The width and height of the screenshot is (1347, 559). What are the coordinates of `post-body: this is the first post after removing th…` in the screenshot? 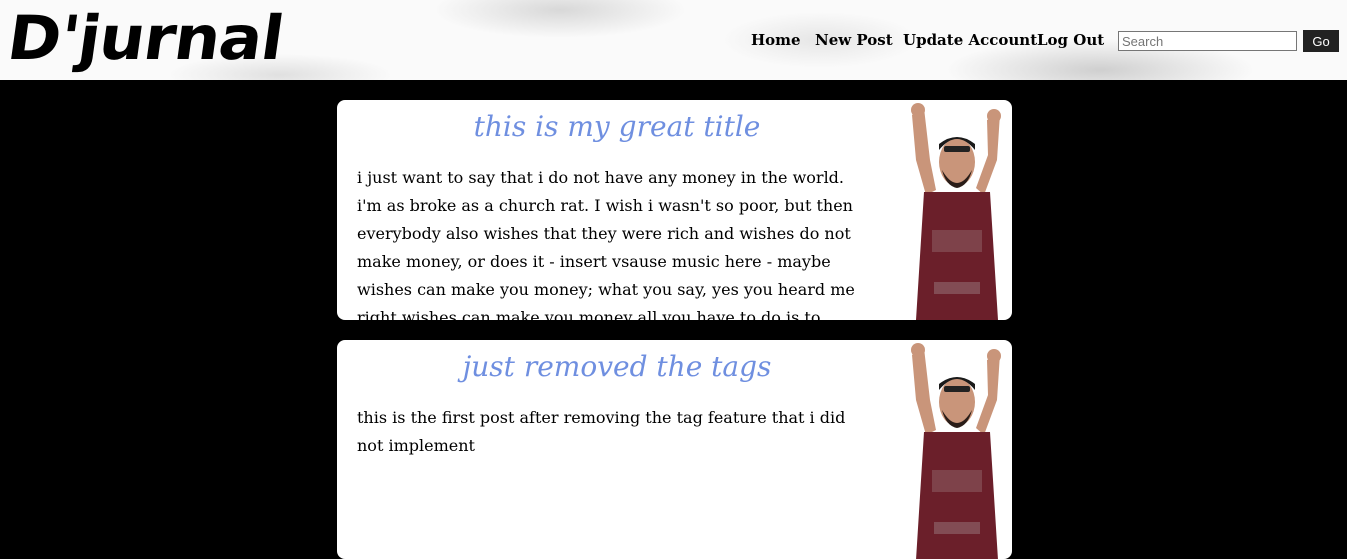 It's located at (601, 431).